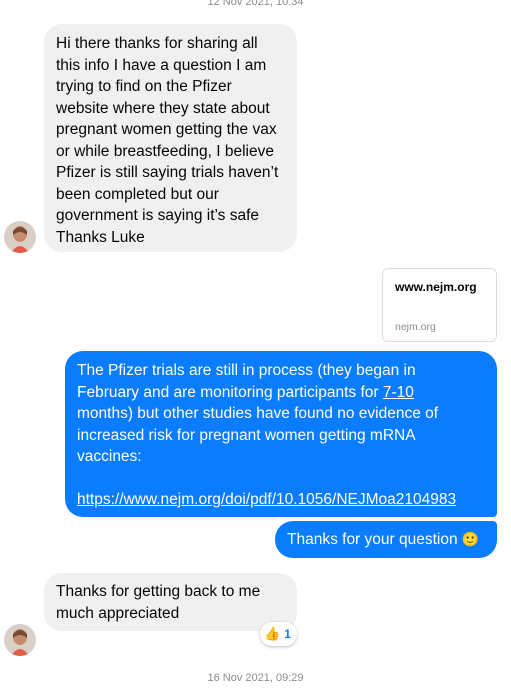 The width and height of the screenshot is (511, 688). I want to click on message-line: pregnant women getting the vax, so click(166, 129).